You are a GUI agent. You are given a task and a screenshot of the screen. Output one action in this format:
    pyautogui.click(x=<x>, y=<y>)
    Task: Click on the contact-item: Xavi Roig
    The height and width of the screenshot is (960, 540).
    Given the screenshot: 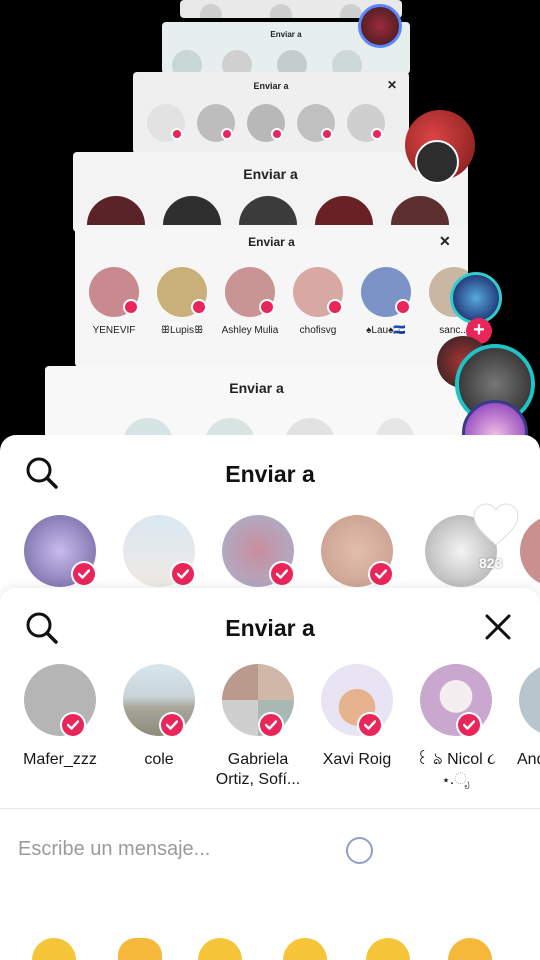 What is the action you would take?
    pyautogui.click(x=357, y=717)
    